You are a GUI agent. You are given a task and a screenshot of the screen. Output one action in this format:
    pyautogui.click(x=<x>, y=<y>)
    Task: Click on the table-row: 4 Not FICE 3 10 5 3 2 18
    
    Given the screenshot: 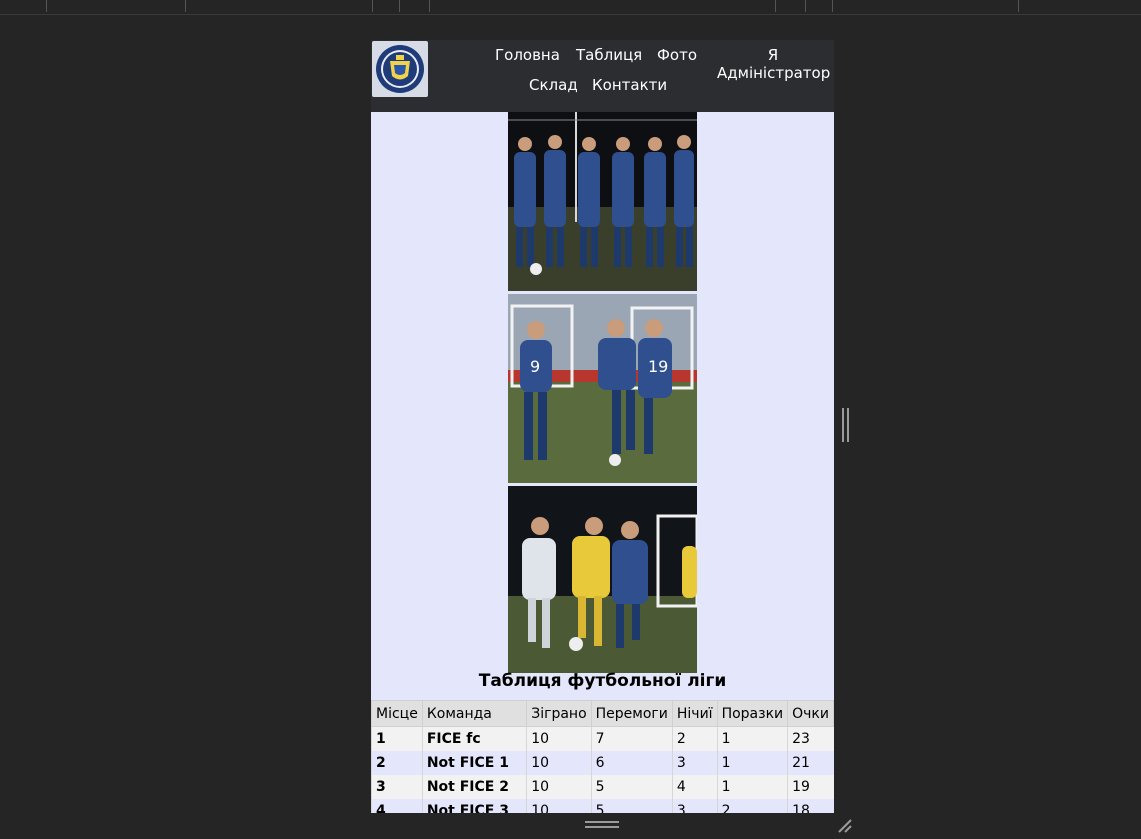 What is the action you would take?
    pyautogui.click(x=602, y=806)
    